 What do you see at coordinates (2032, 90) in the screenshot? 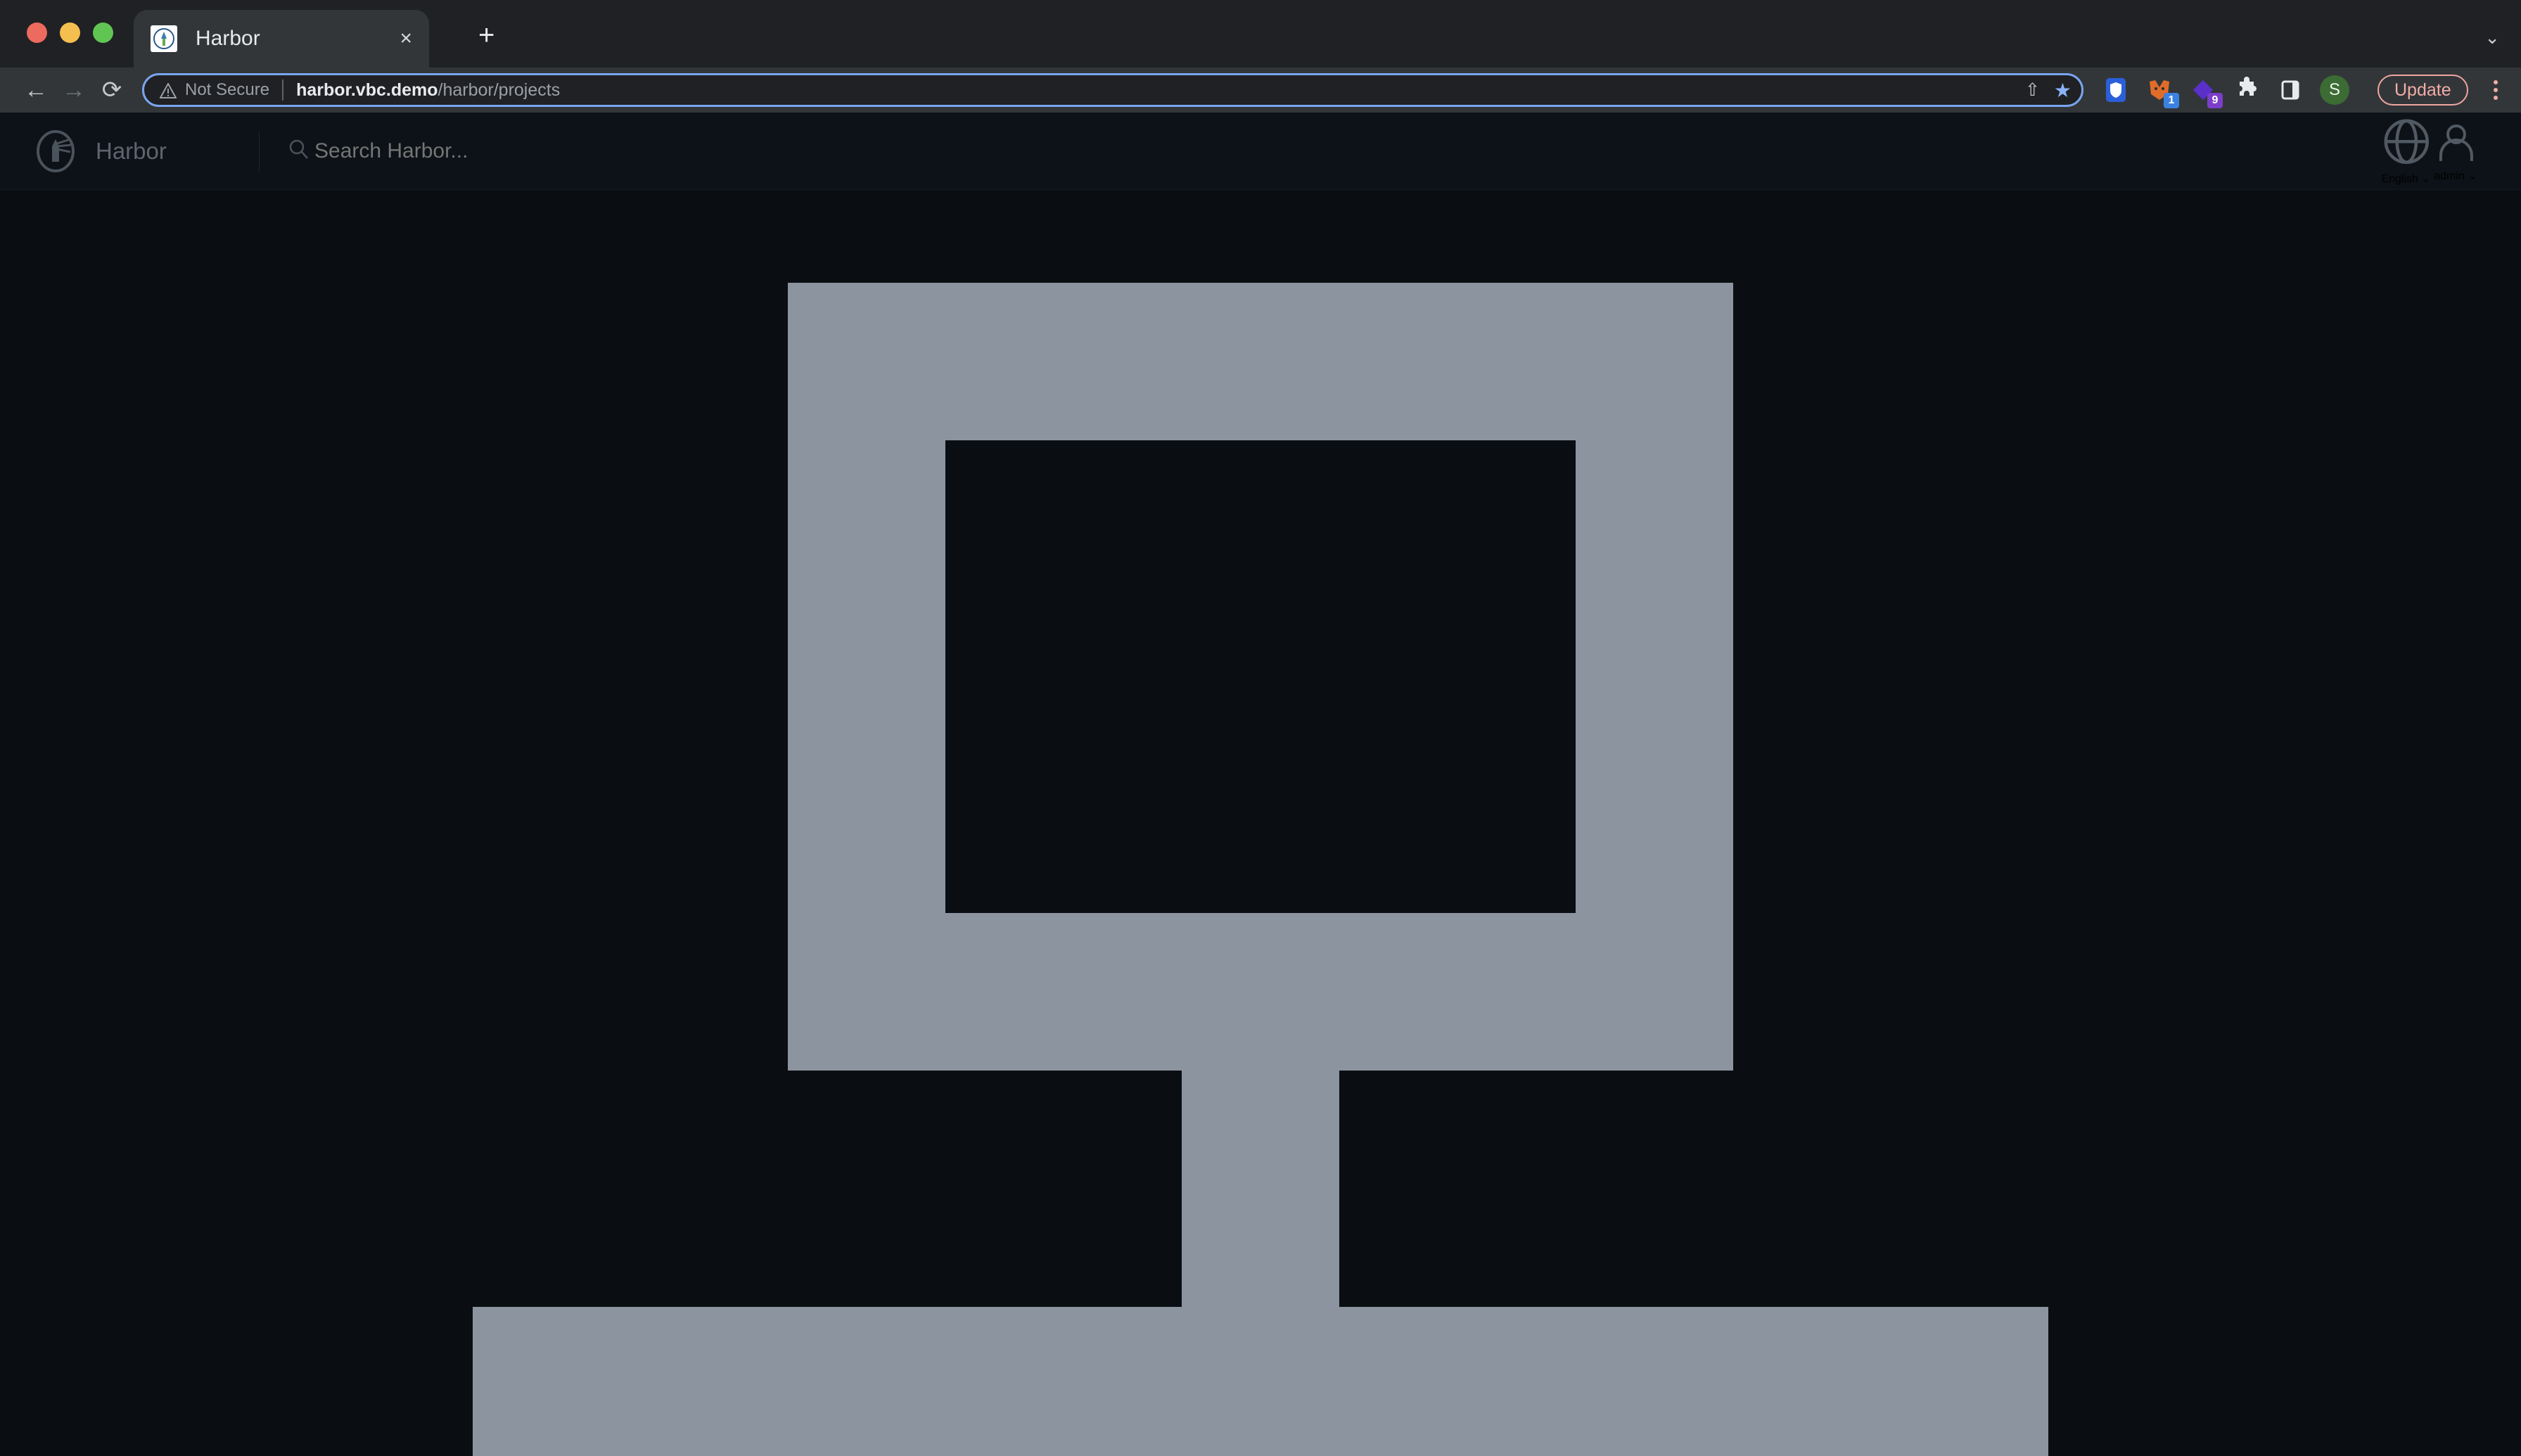
I see `share-icon: ⇧` at bounding box center [2032, 90].